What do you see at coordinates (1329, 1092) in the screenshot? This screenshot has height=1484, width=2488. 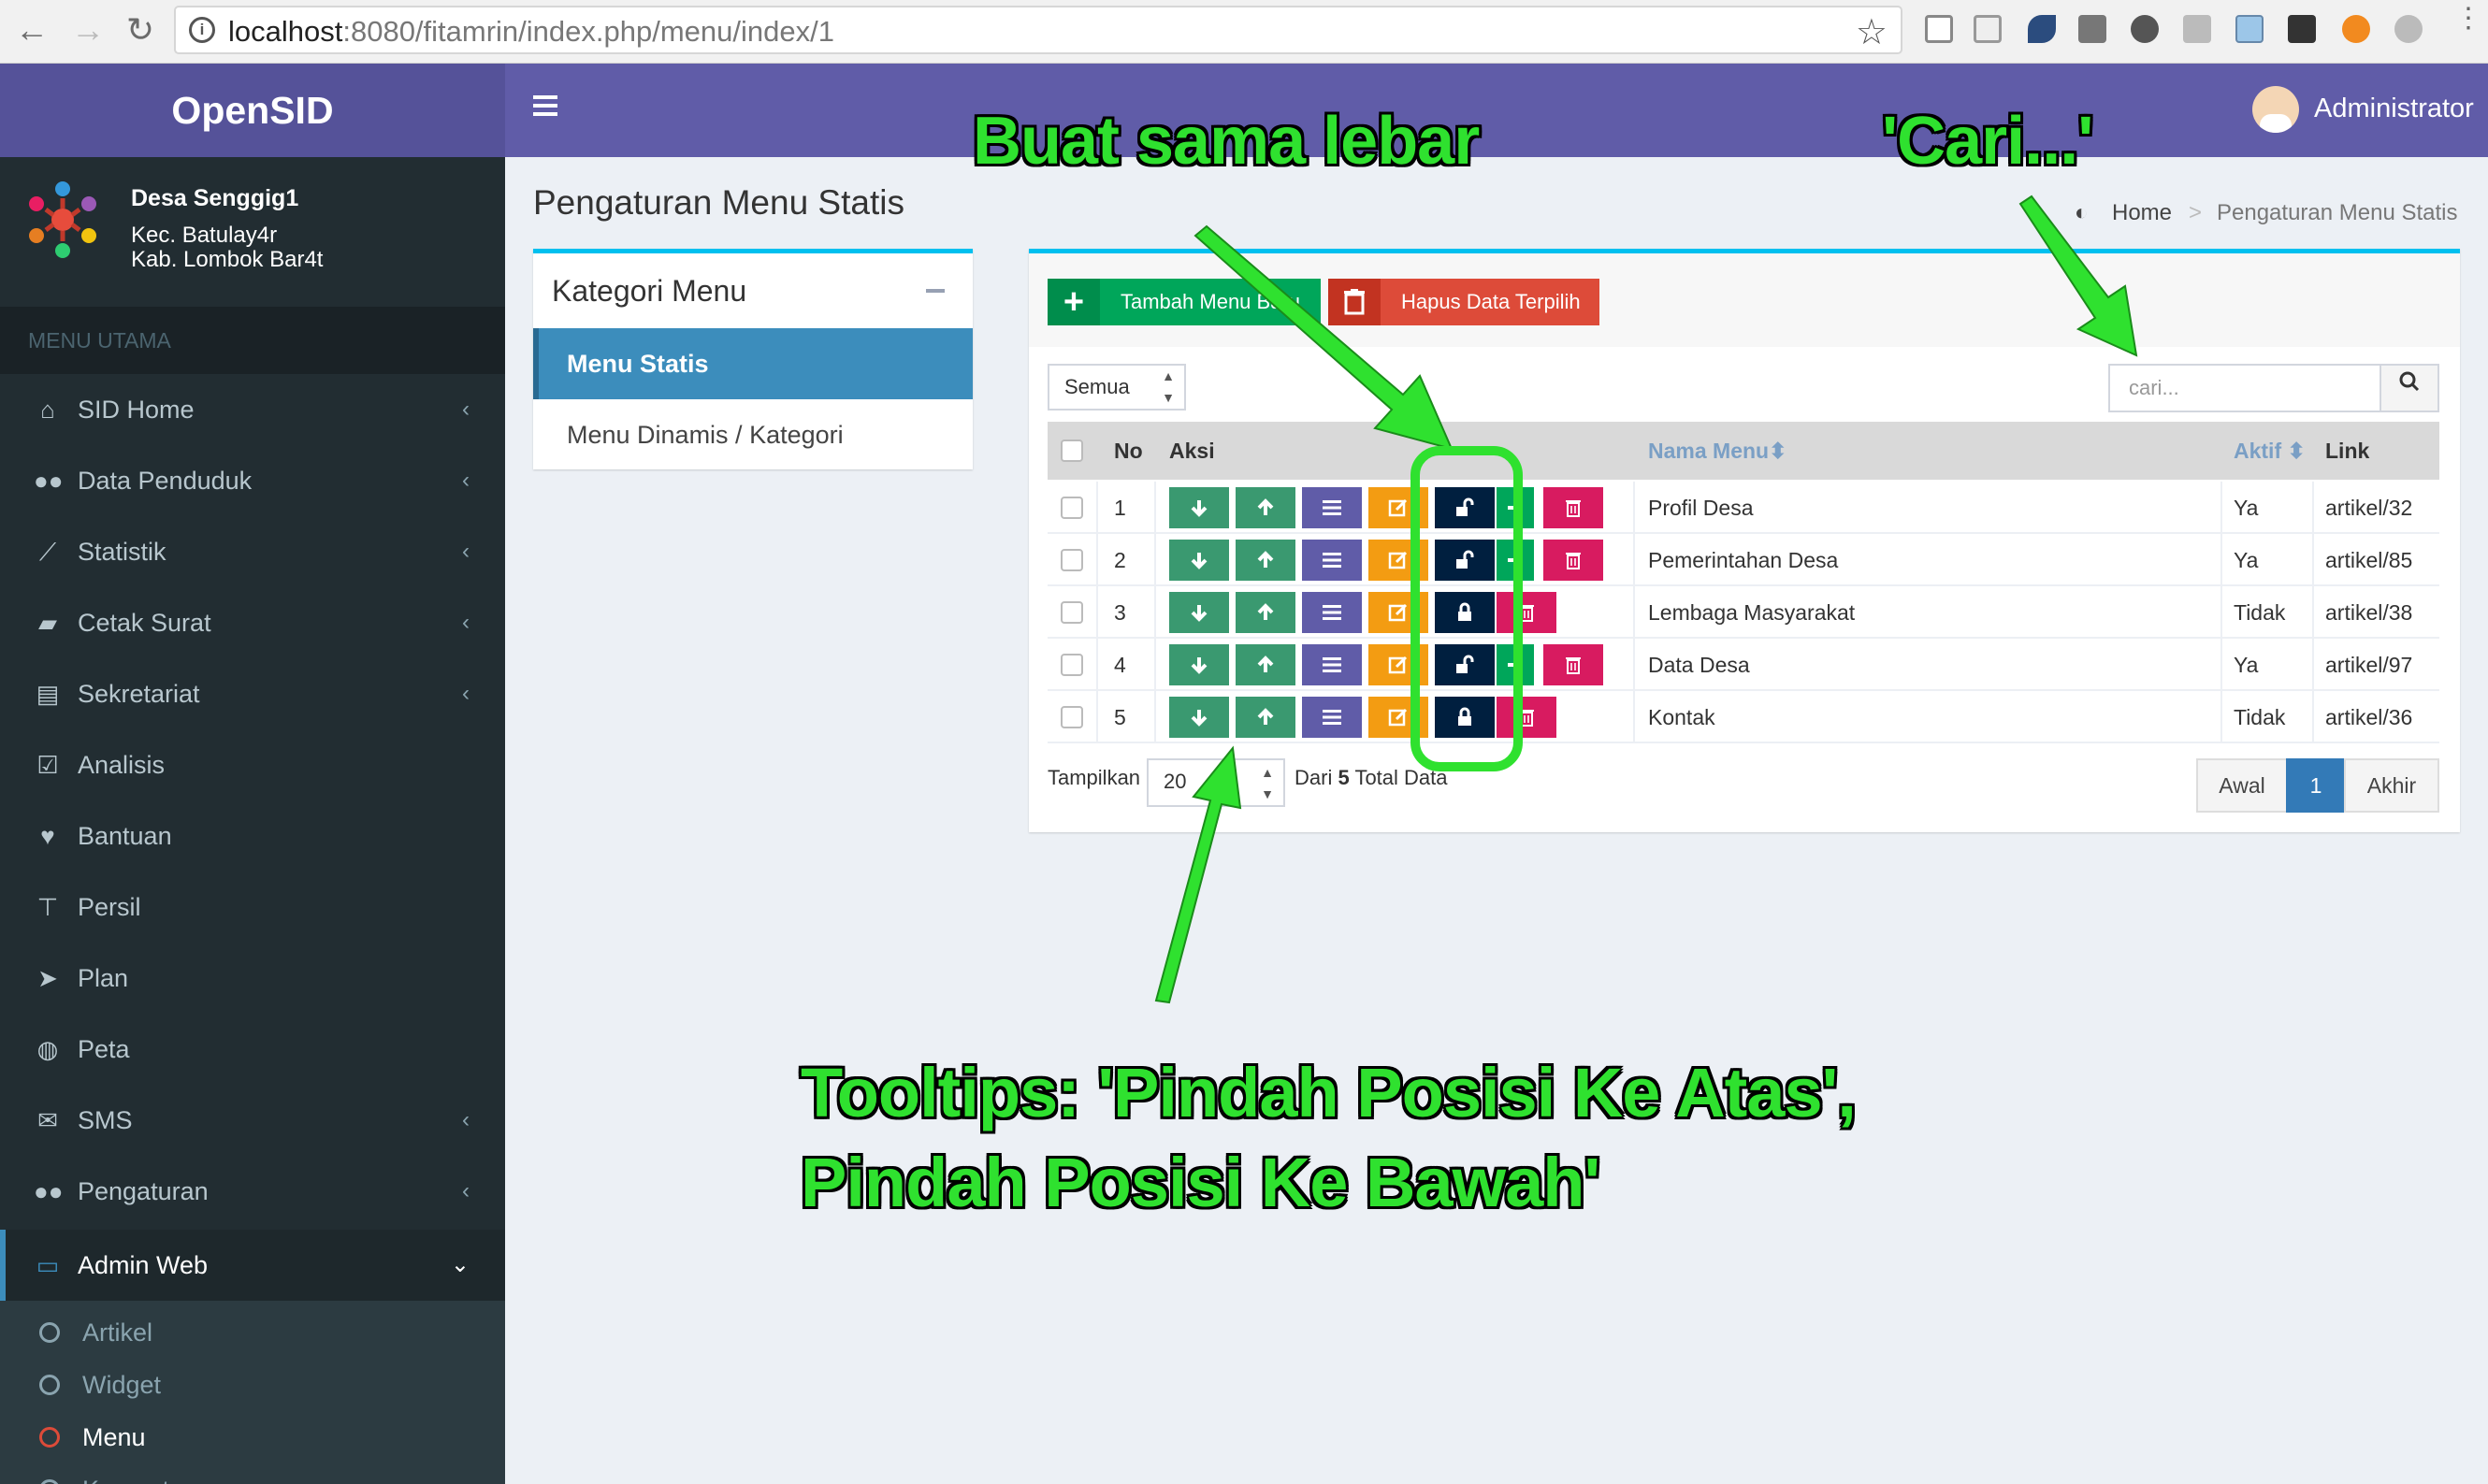 I see `annotation-tooltips-line1: Tooltips: 'Pindah Posisi Ke Atas',` at bounding box center [1329, 1092].